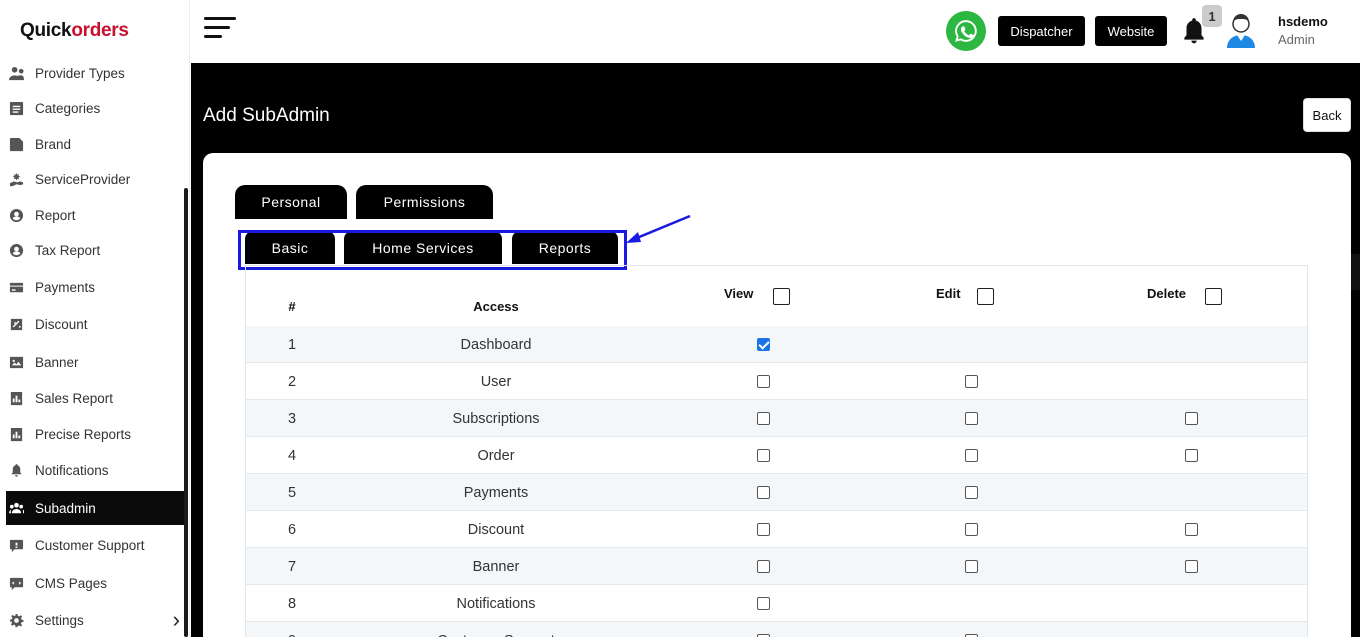 The height and width of the screenshot is (637, 1360). I want to click on edit-all-checkbox, so click(985, 296).